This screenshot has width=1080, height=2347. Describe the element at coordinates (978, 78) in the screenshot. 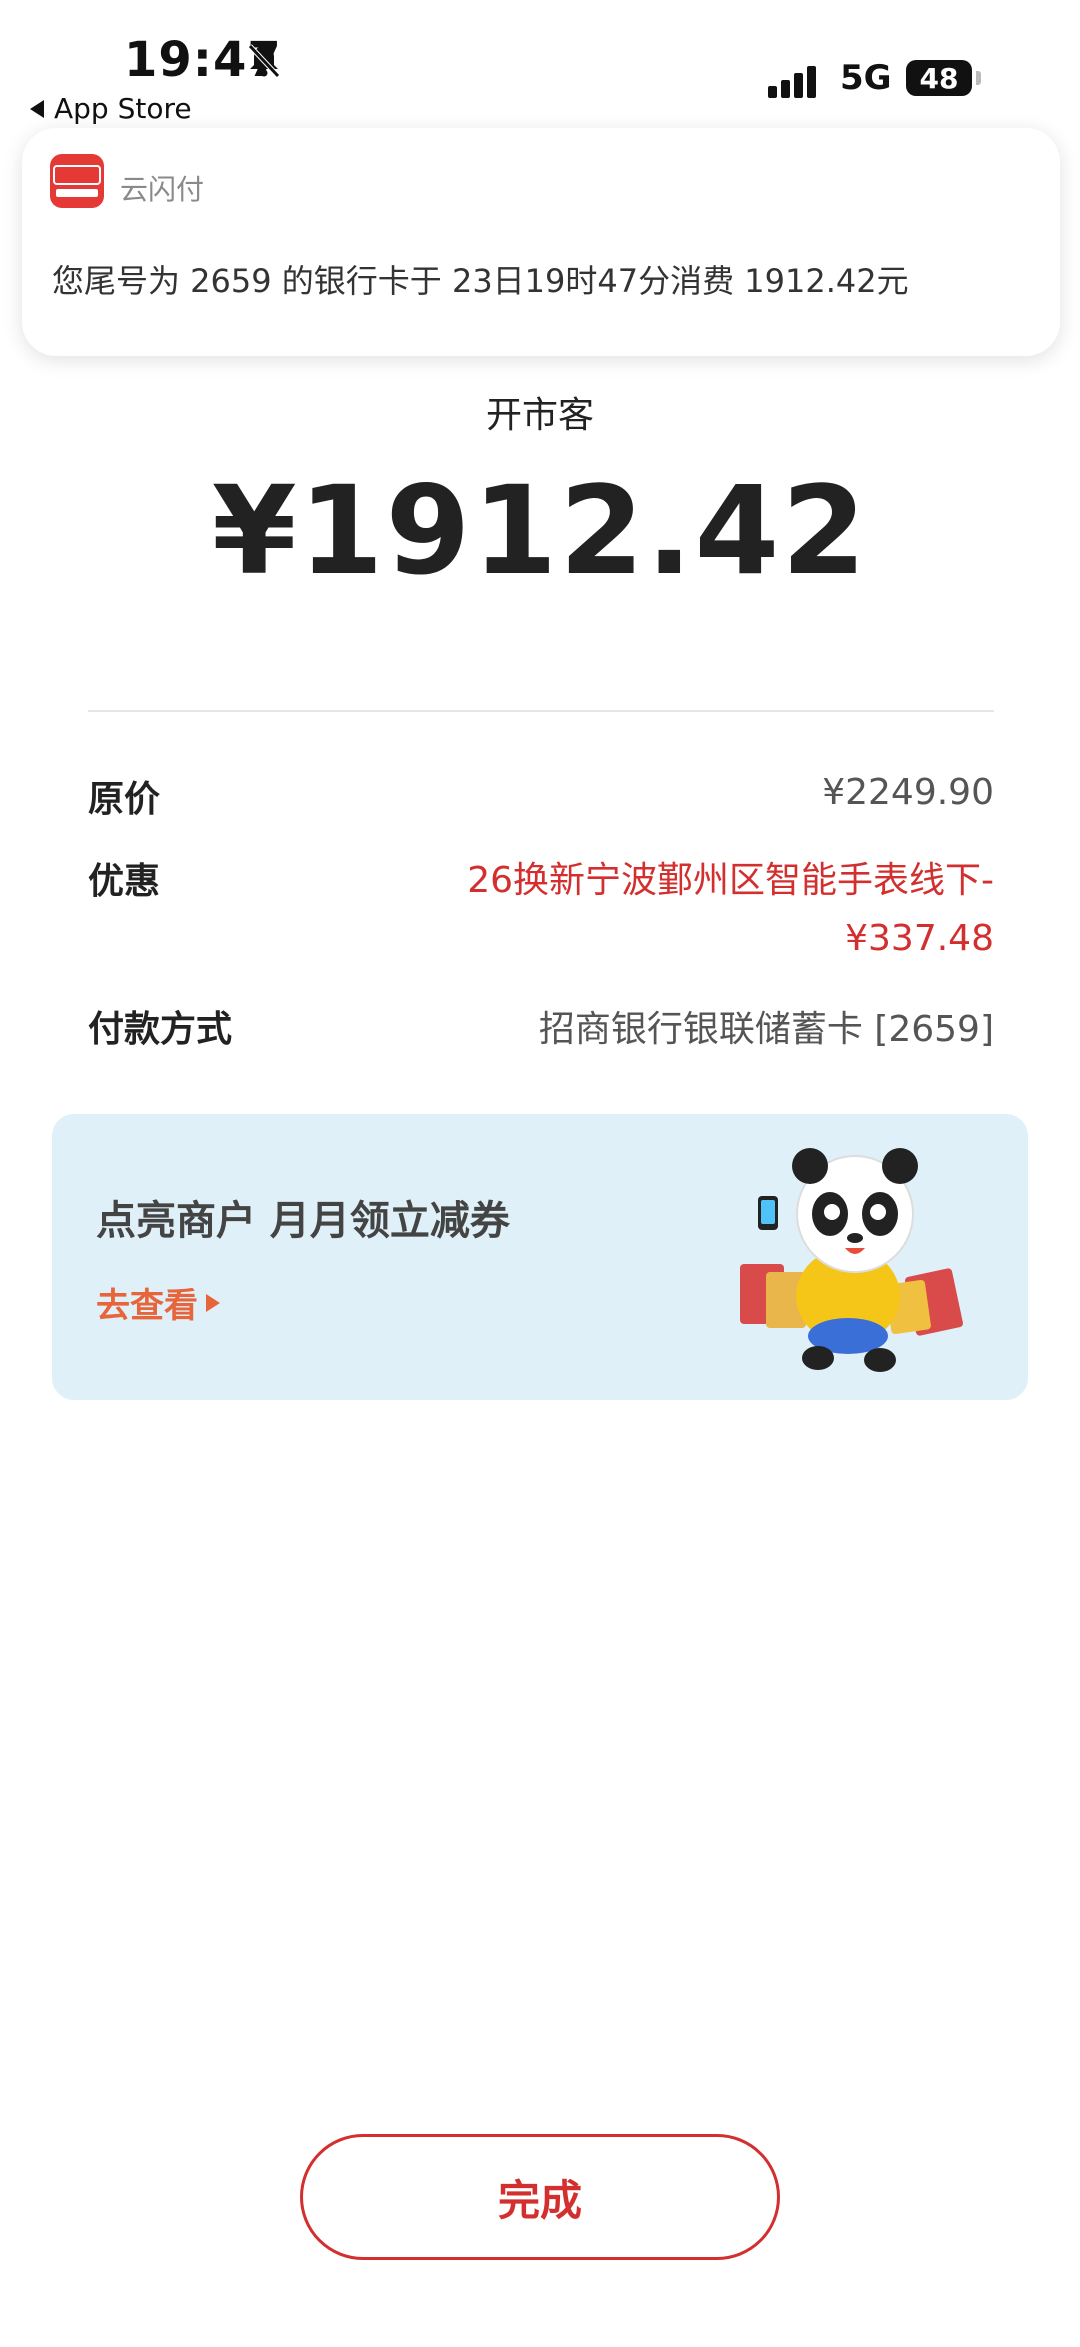

I see `battery-tip` at that location.